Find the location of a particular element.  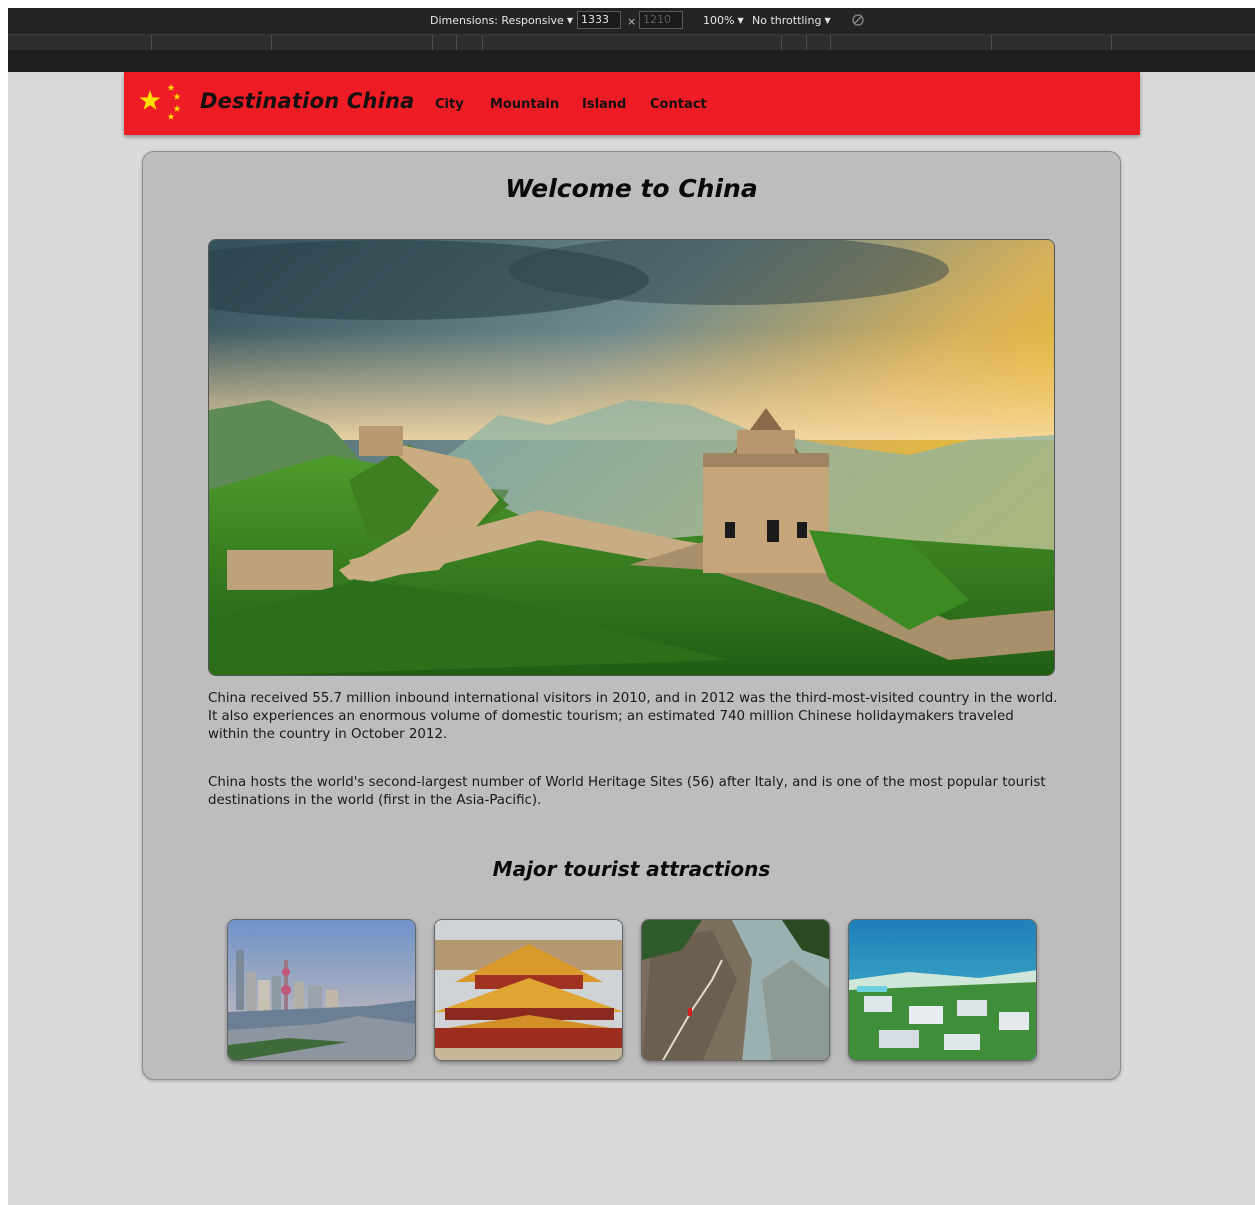

attraction-thumb-shanghai is located at coordinates (321, 990).